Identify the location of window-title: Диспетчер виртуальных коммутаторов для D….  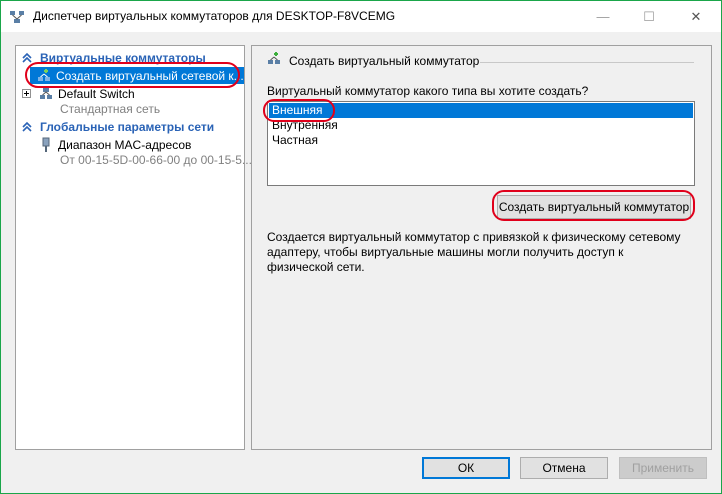
(214, 16).